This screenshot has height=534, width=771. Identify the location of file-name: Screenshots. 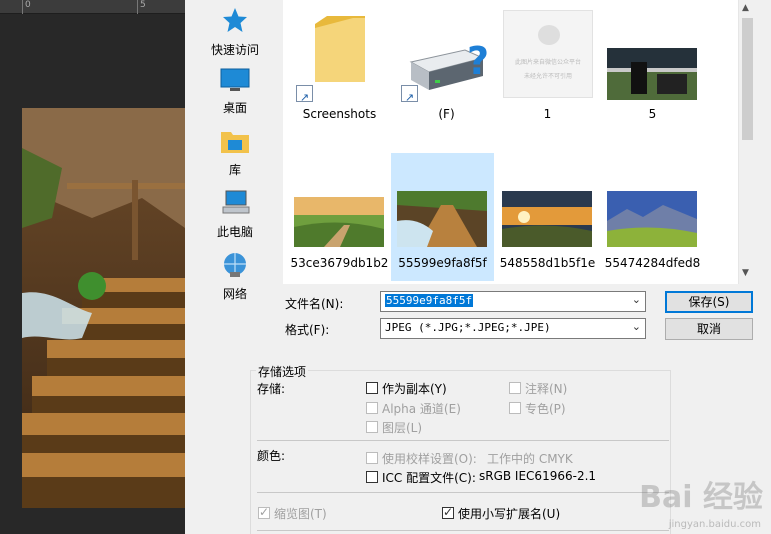
(339, 114).